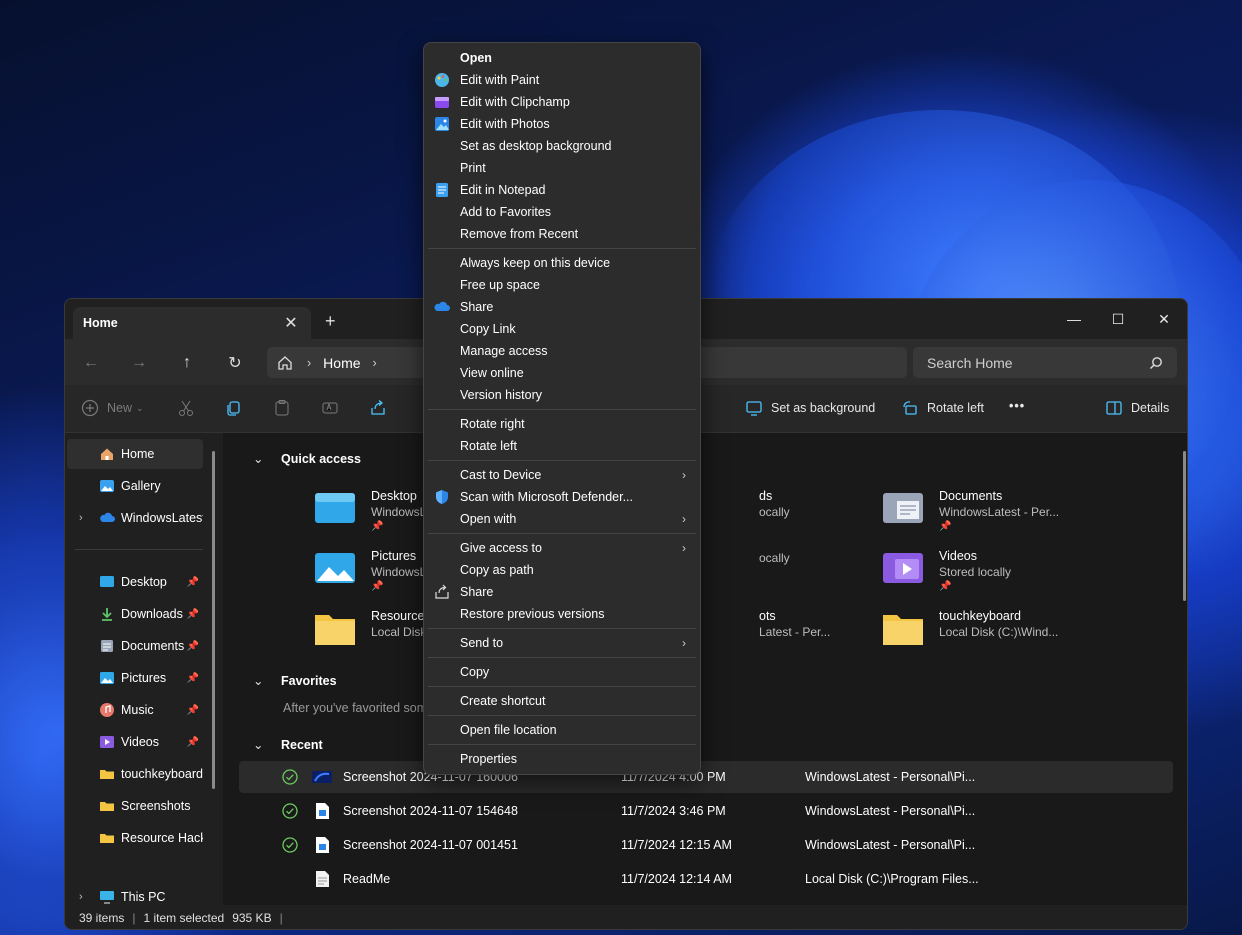  I want to click on up-button: ↑, so click(187, 363).